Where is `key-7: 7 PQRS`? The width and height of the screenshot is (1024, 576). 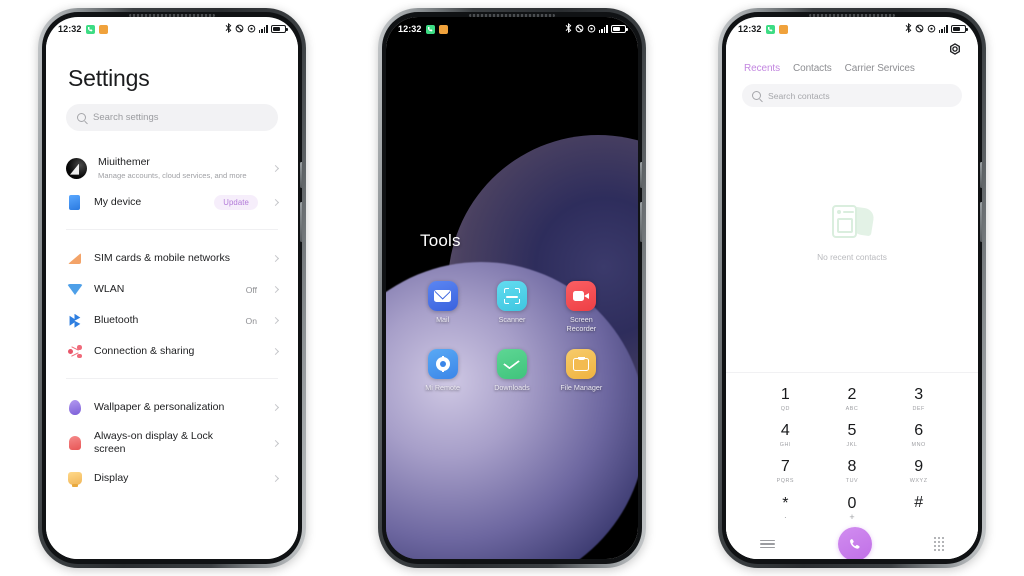
key-7: 7 PQRS is located at coordinates (785, 471).